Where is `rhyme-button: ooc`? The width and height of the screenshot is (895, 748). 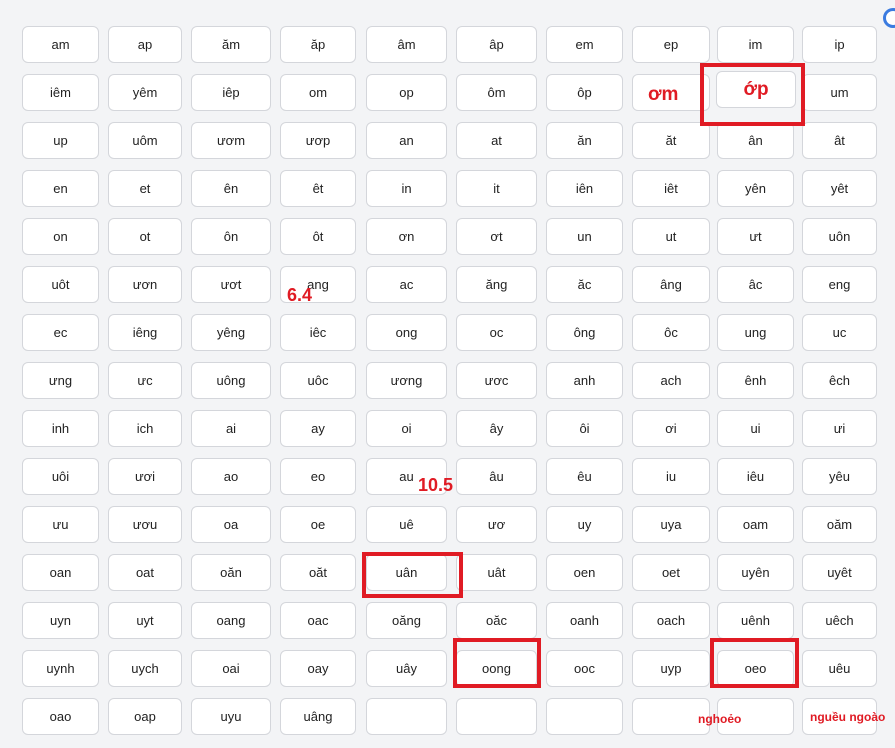 rhyme-button: ooc is located at coordinates (584, 668).